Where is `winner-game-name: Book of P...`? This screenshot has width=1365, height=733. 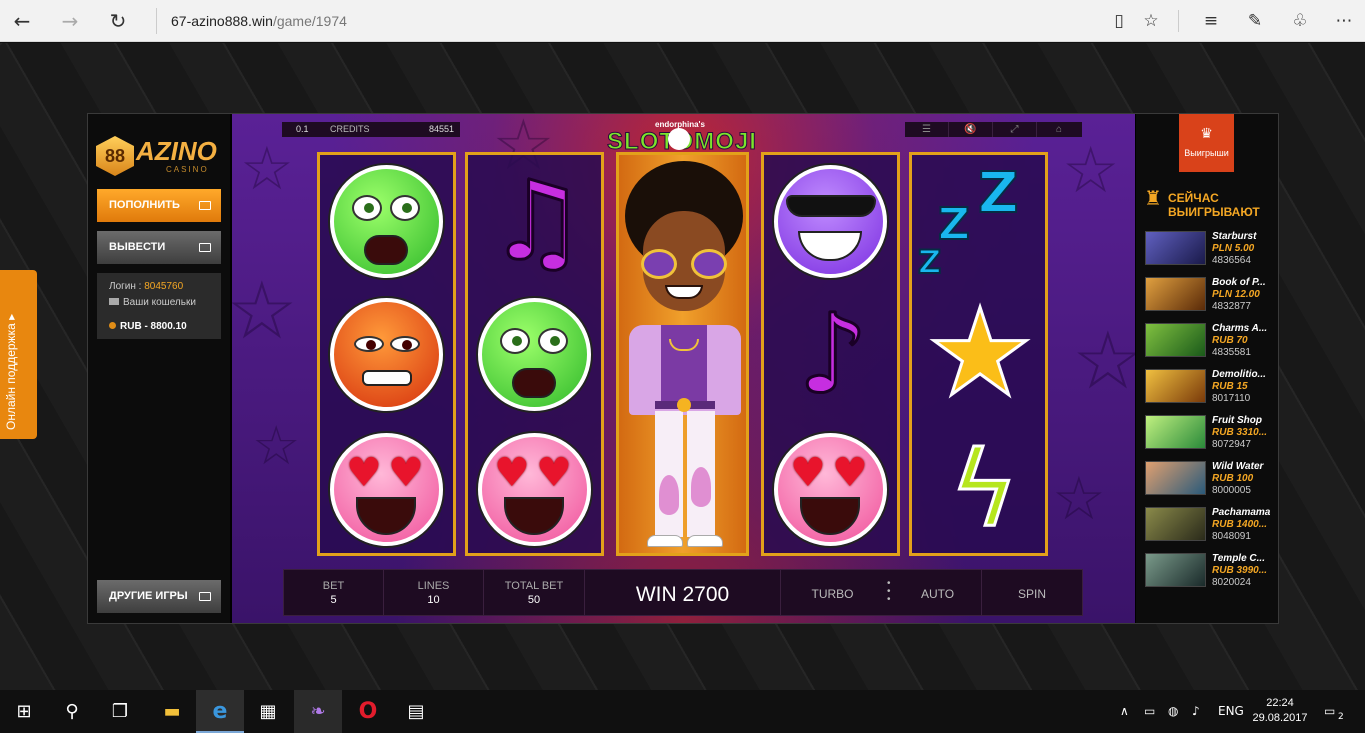
winner-game-name: Book of P... is located at coordinates (1239, 282).